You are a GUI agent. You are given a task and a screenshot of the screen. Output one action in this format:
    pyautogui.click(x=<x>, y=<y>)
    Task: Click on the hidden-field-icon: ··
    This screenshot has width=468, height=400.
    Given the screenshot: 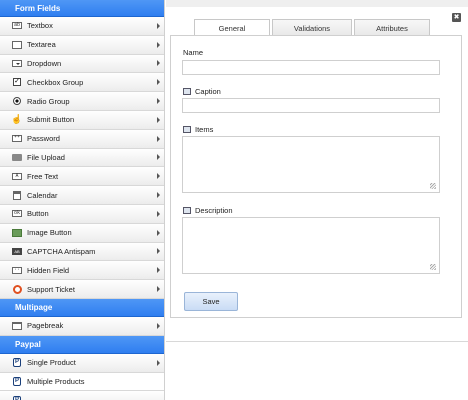 What is the action you would take?
    pyautogui.click(x=17, y=270)
    